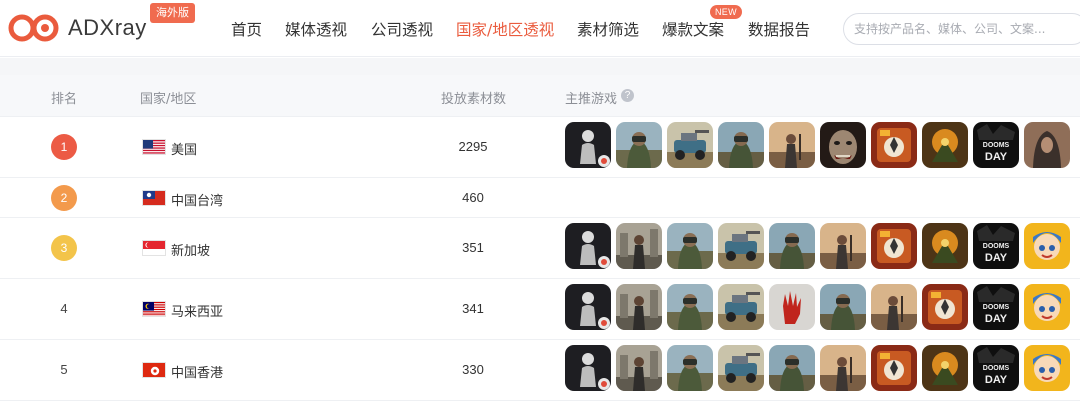 This screenshot has height=402, width=1080. What do you see at coordinates (168, 99) in the screenshot?
I see `header-country: 国家/地区` at bounding box center [168, 99].